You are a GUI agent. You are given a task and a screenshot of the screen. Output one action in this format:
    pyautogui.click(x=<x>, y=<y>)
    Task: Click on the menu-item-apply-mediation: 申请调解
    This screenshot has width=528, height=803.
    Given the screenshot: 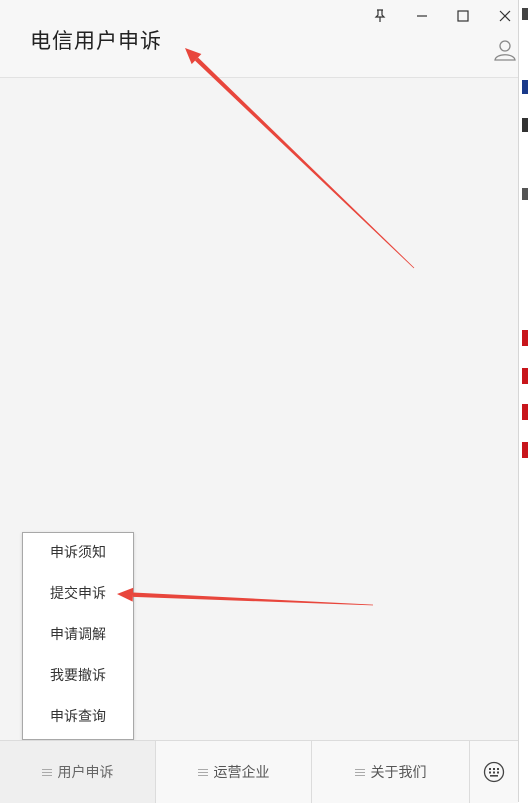 What is the action you would take?
    pyautogui.click(x=78, y=635)
    